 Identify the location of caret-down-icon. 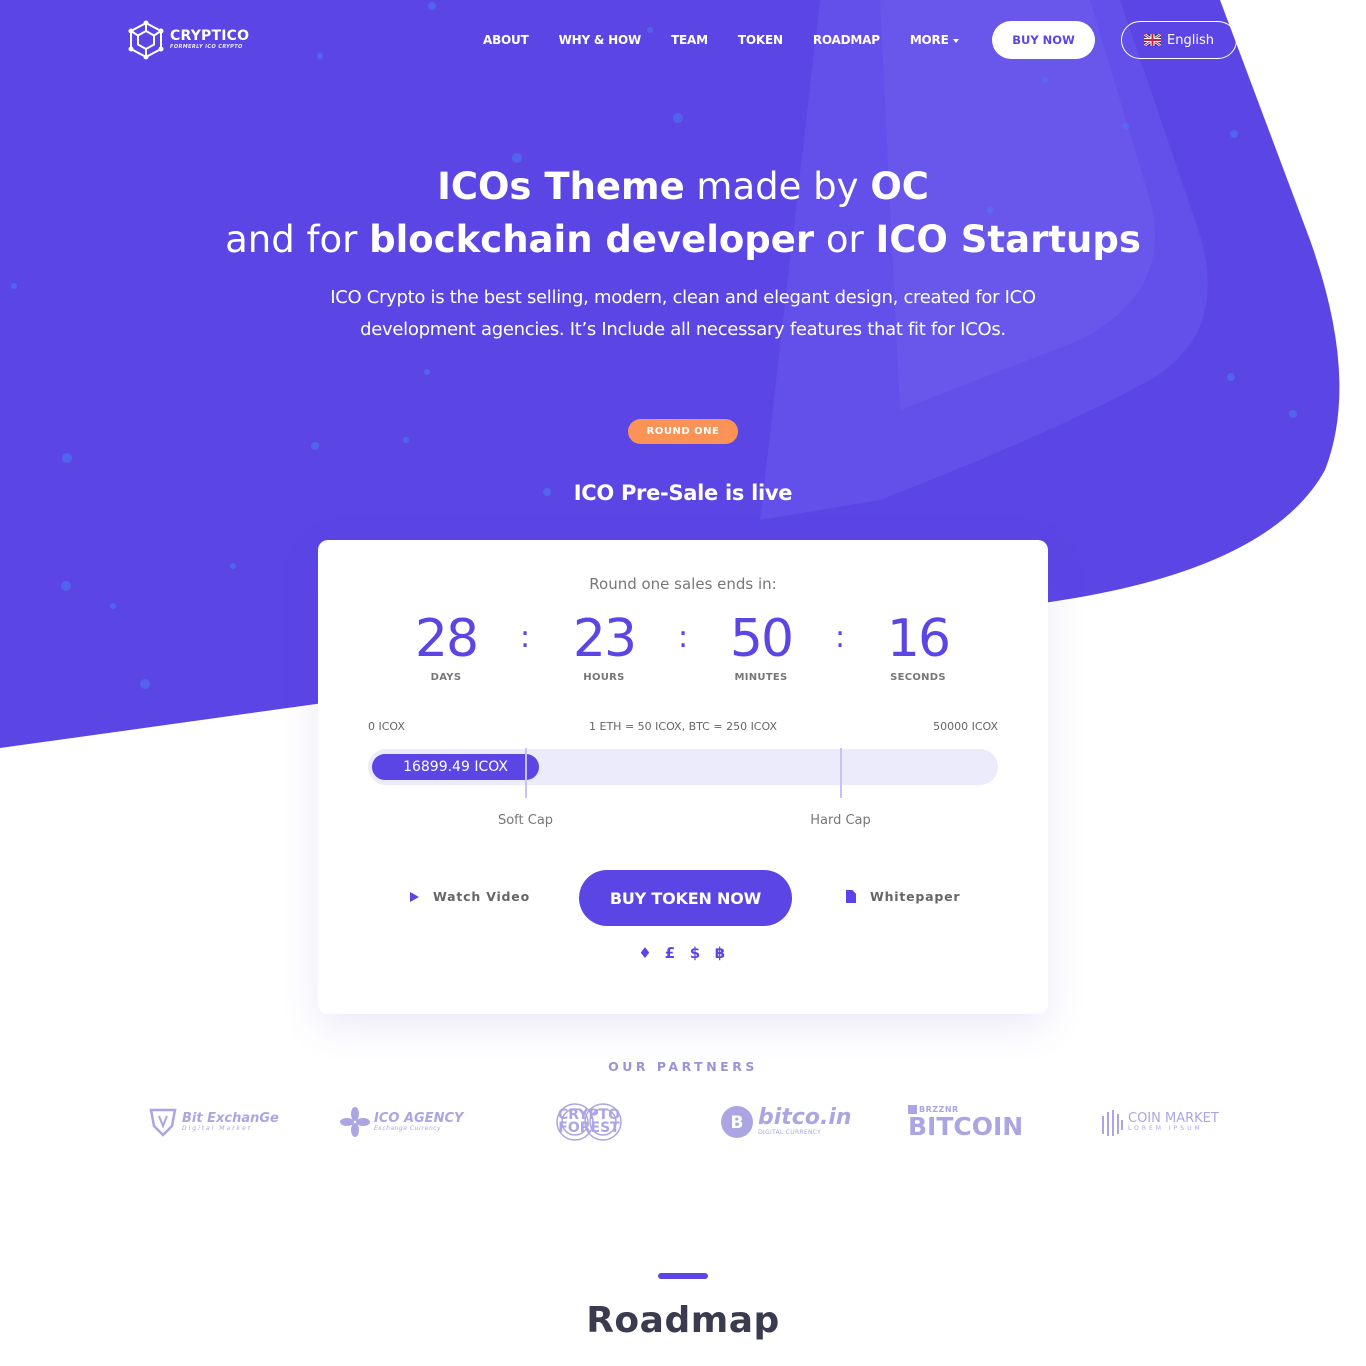
(955, 40).